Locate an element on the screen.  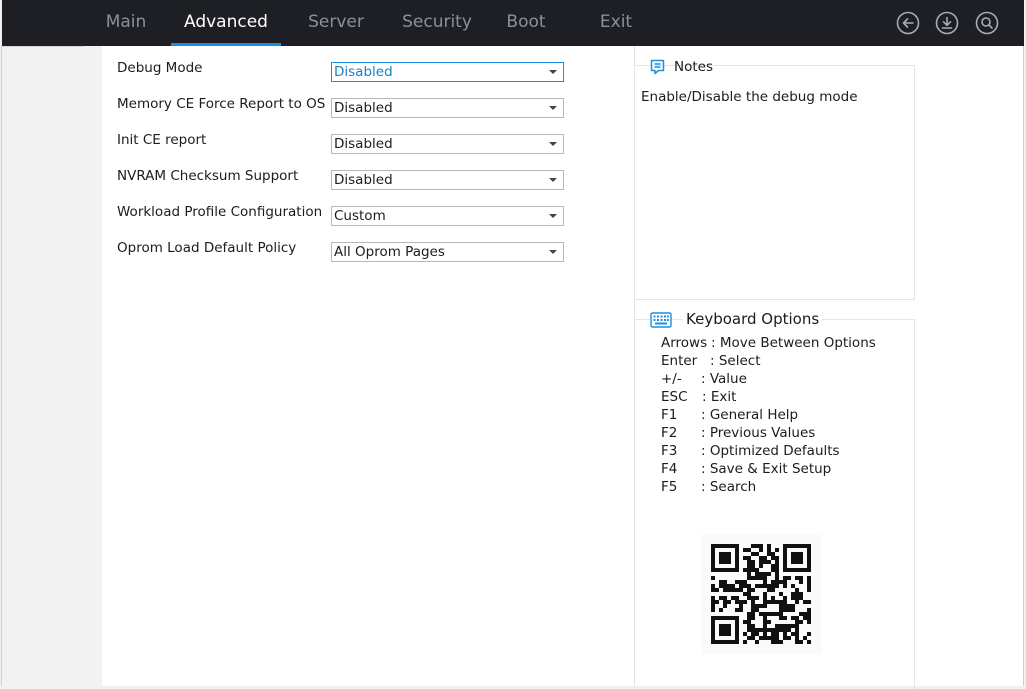
key-description: : Exit is located at coordinates (719, 397).